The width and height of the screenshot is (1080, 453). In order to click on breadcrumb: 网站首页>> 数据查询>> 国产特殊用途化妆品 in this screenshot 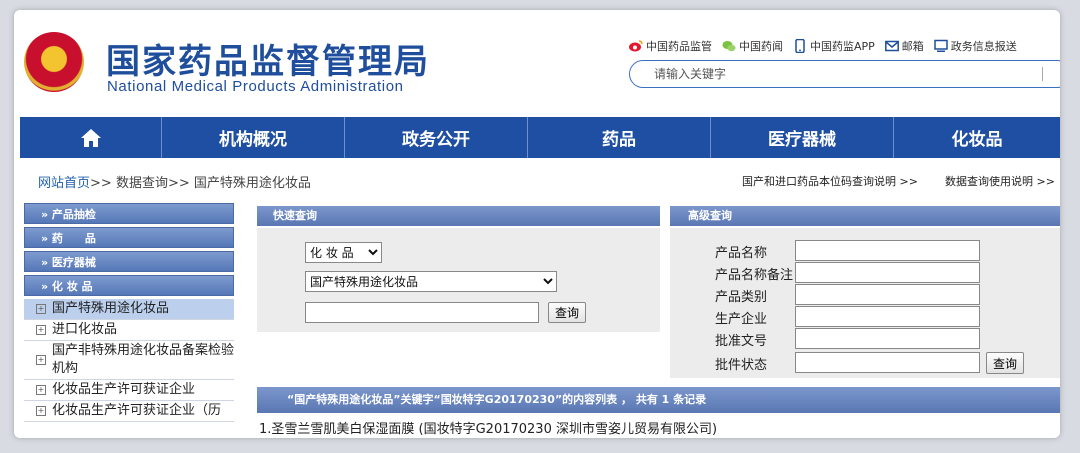, I will do `click(174, 181)`.